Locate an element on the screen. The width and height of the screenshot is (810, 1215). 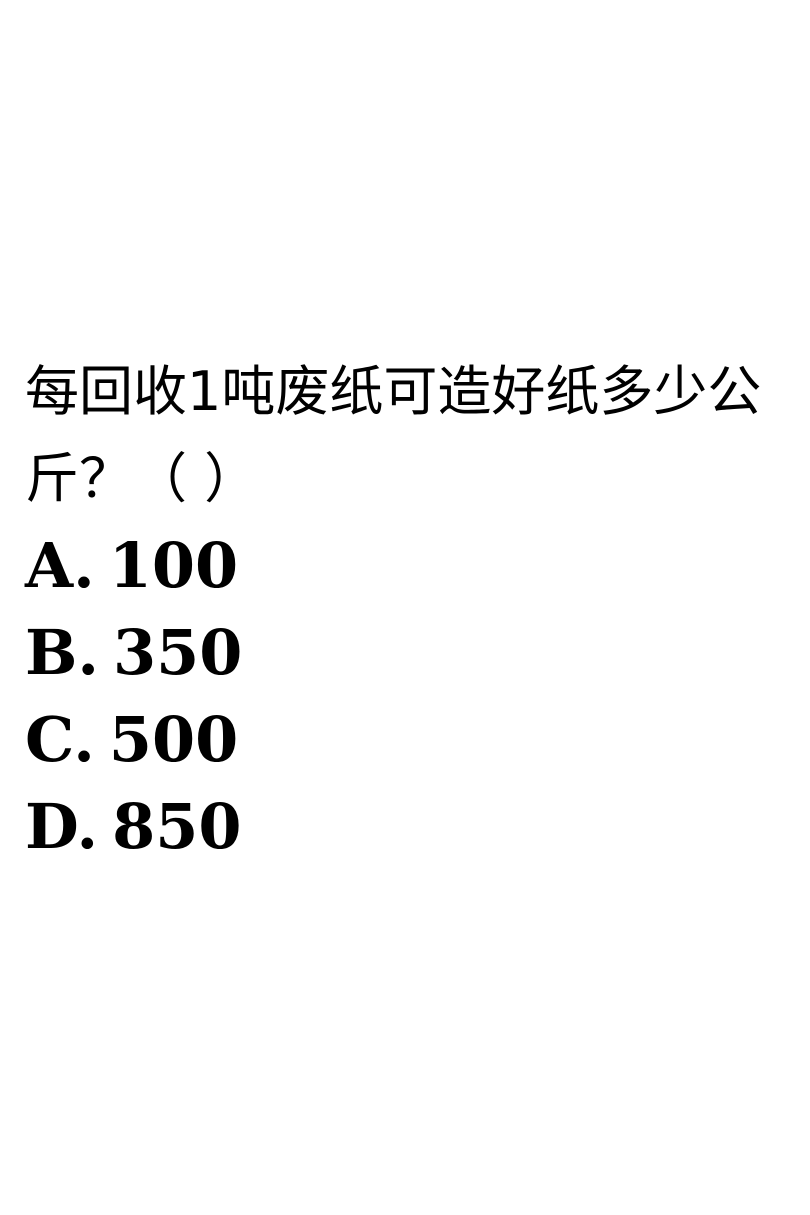
option-label: A. is located at coordinates (60, 565).